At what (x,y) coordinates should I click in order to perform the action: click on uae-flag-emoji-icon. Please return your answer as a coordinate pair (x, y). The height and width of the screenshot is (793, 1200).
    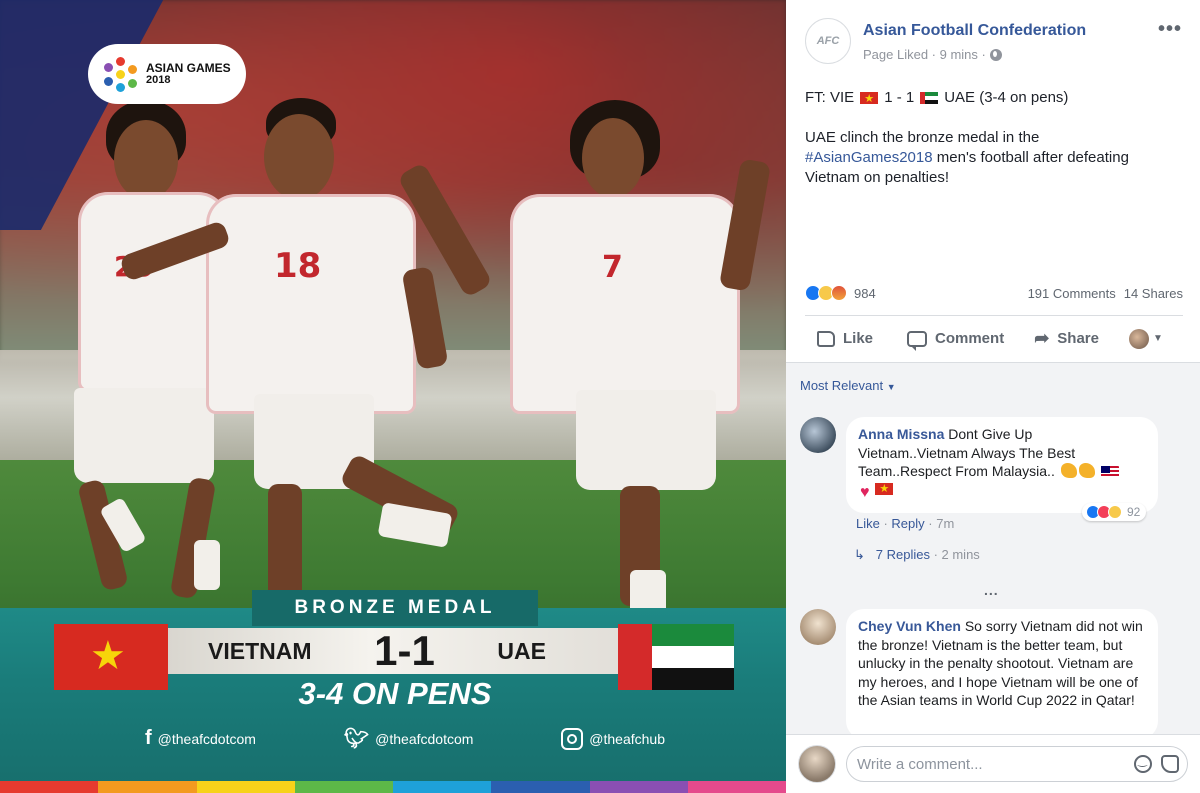
    Looking at the image, I should click on (929, 98).